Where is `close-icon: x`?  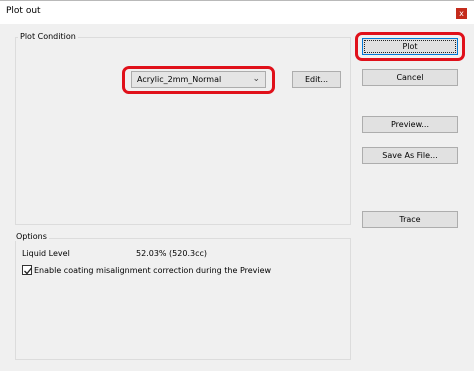 close-icon: x is located at coordinates (461, 13).